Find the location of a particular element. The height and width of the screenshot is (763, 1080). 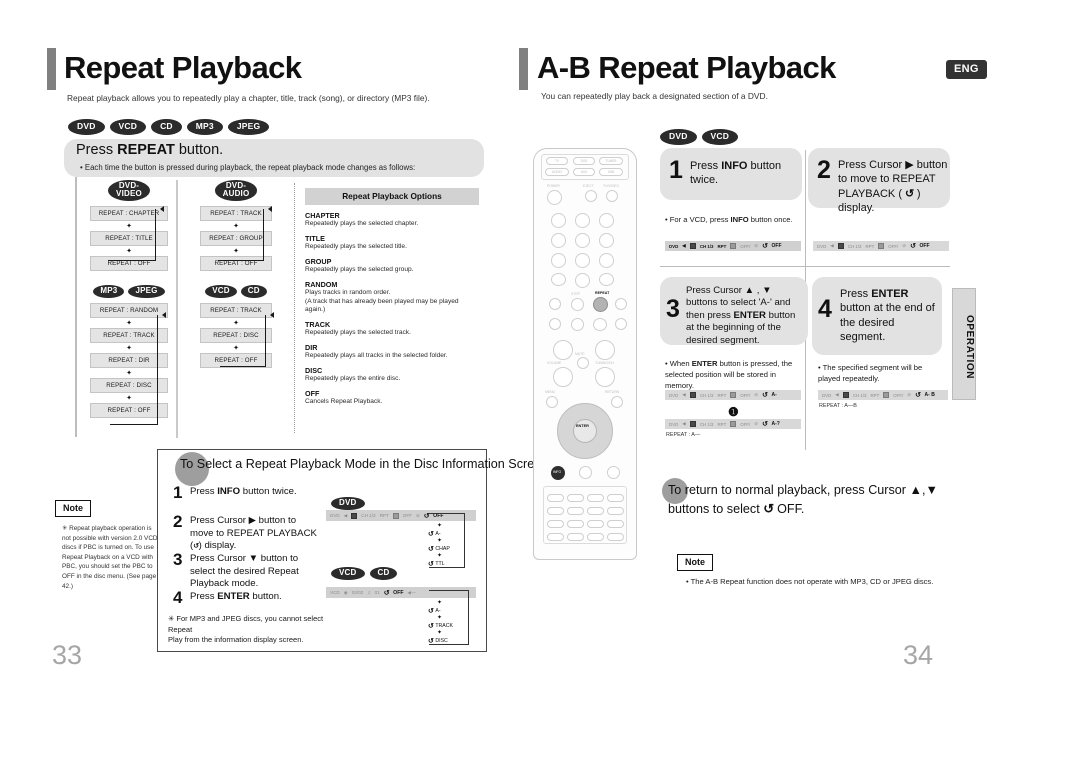

bullet-post: button once. is located at coordinates (770, 219).